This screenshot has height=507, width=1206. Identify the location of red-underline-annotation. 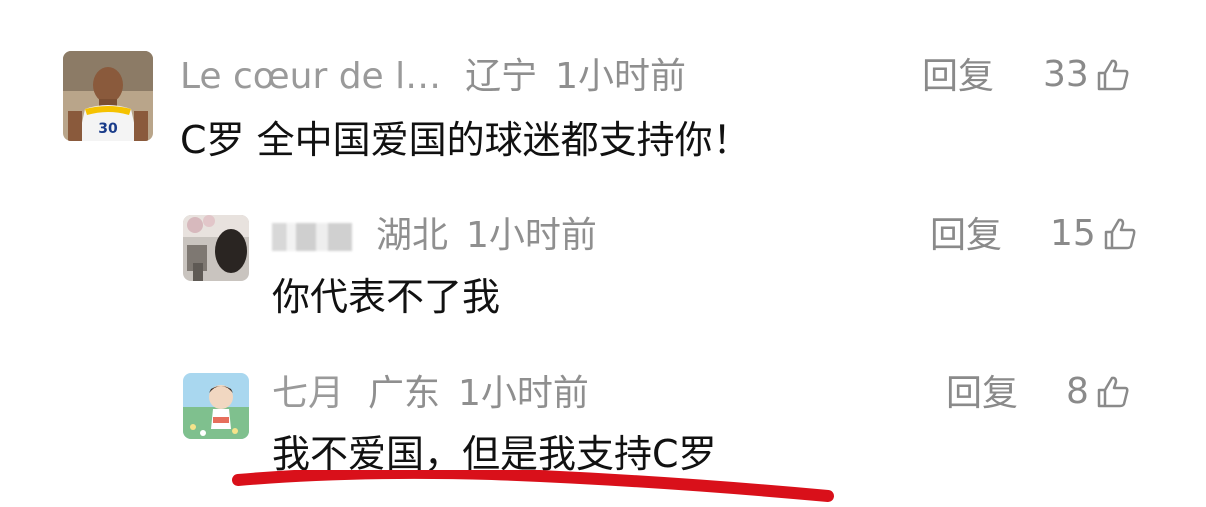
(533, 486).